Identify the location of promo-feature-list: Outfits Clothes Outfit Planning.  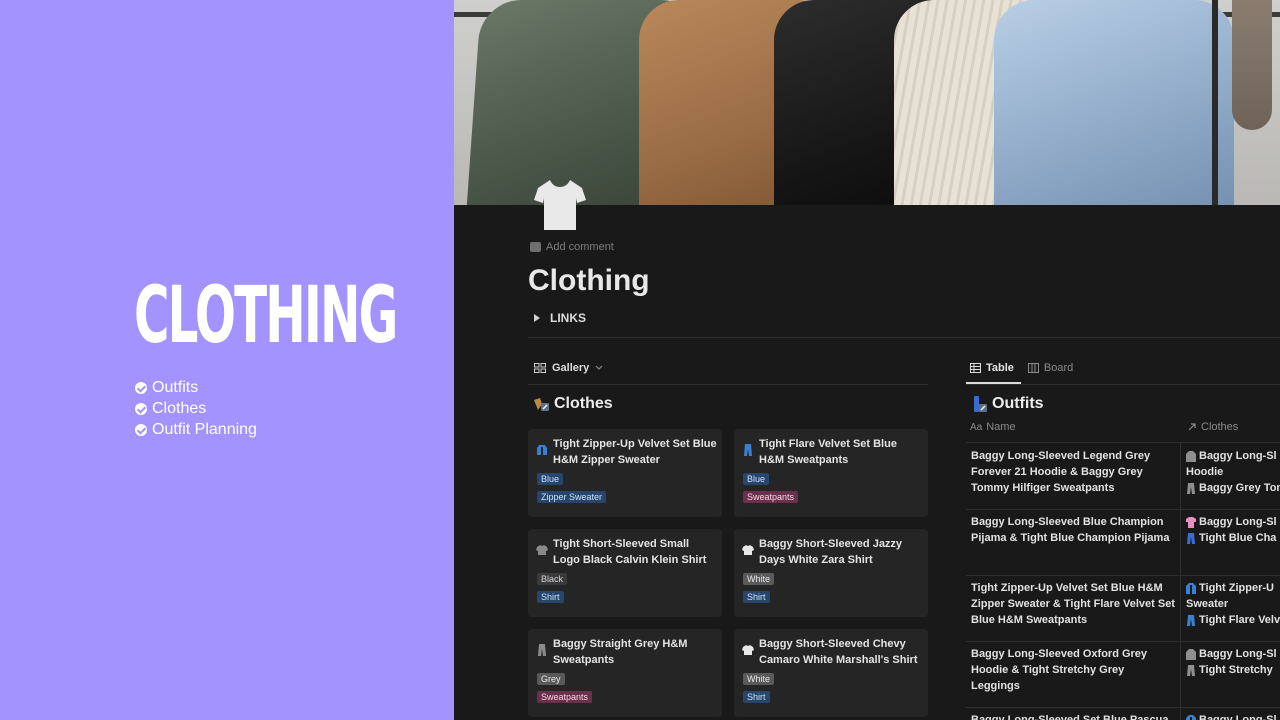
(196, 408).